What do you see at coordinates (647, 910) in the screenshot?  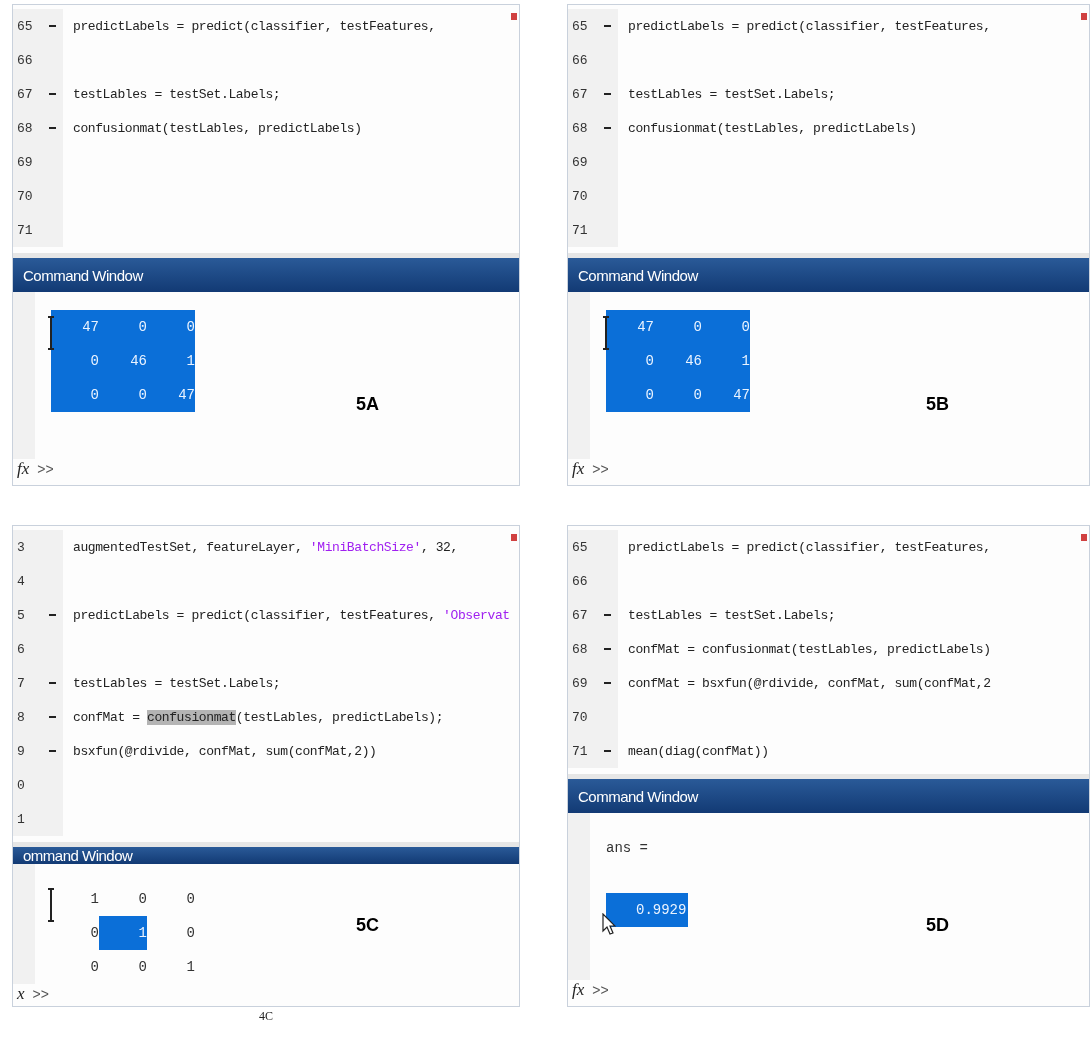 I see `output-value: 0.9929` at bounding box center [647, 910].